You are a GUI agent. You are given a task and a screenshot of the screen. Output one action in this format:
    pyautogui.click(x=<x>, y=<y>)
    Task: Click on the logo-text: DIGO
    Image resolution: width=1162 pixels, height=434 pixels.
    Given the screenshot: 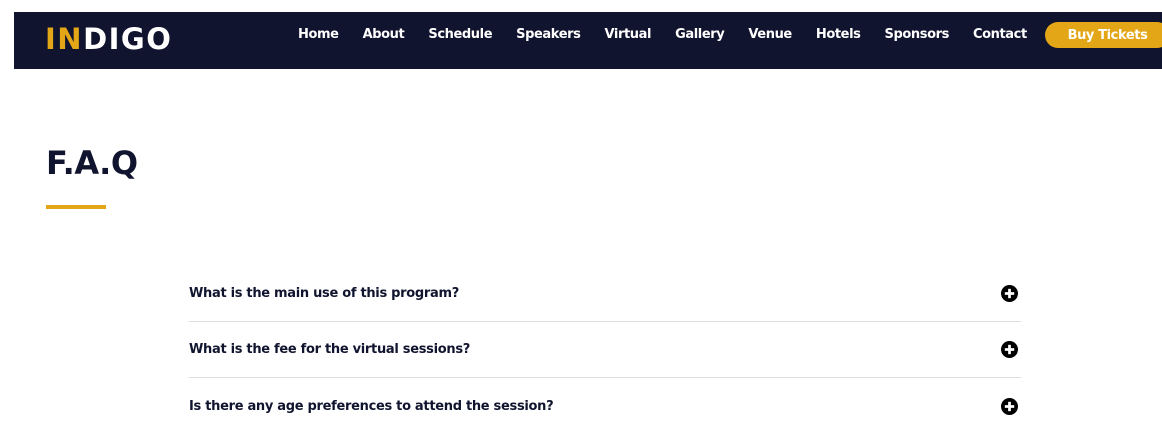 What is the action you would take?
    pyautogui.click(x=128, y=39)
    